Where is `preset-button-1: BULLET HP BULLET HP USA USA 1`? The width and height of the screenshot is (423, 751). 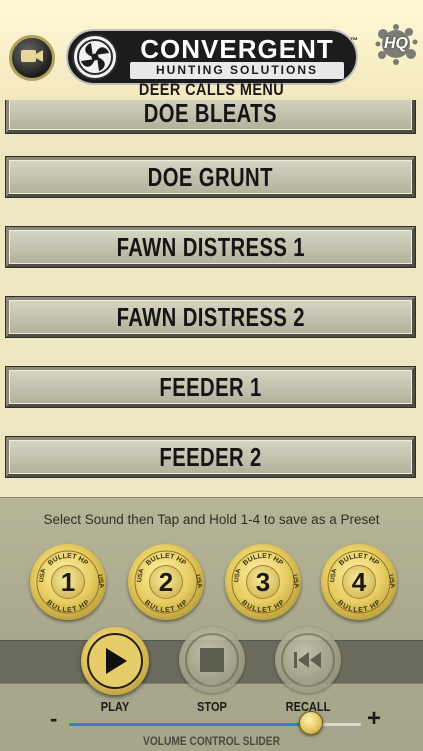 preset-button-1: BULLET HP BULLET HP USA USA 1 is located at coordinates (68, 582).